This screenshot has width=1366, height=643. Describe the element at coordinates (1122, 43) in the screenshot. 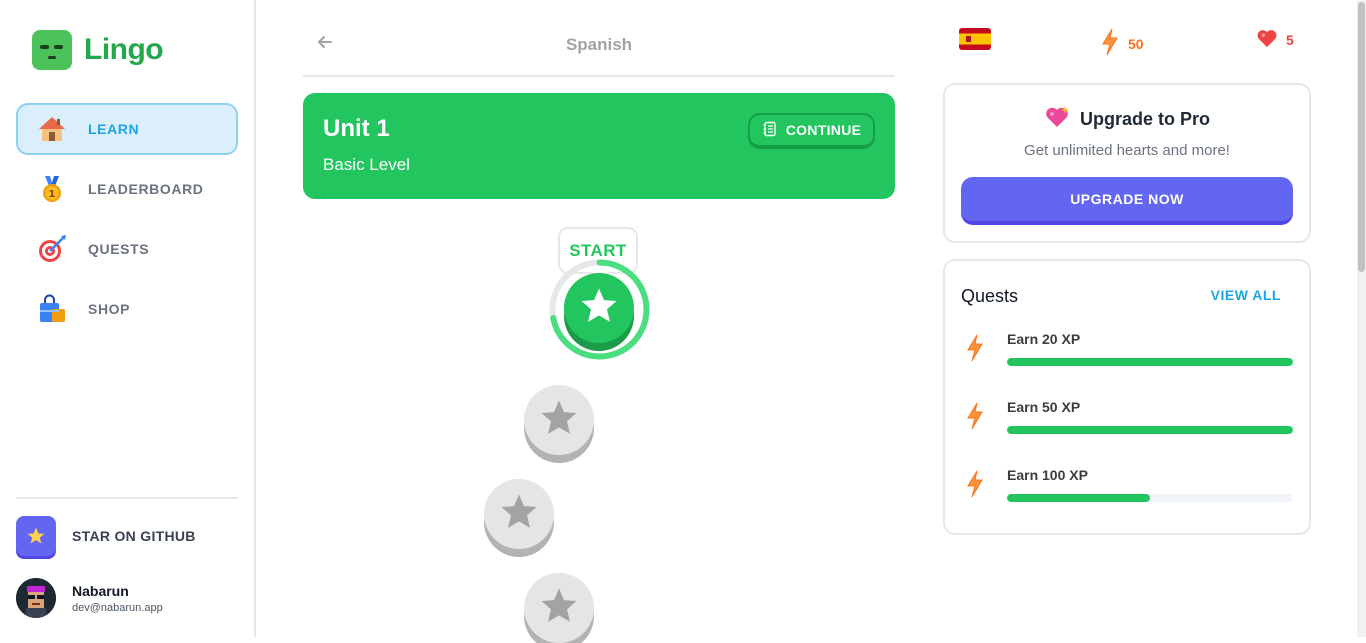

I see `xp-counter: 50` at that location.